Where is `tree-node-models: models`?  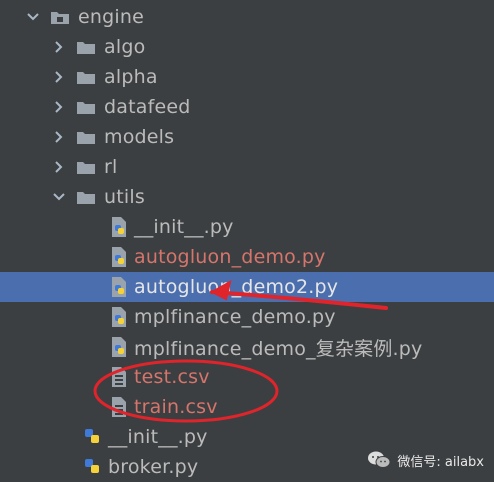 tree-node-models: models is located at coordinates (247, 137).